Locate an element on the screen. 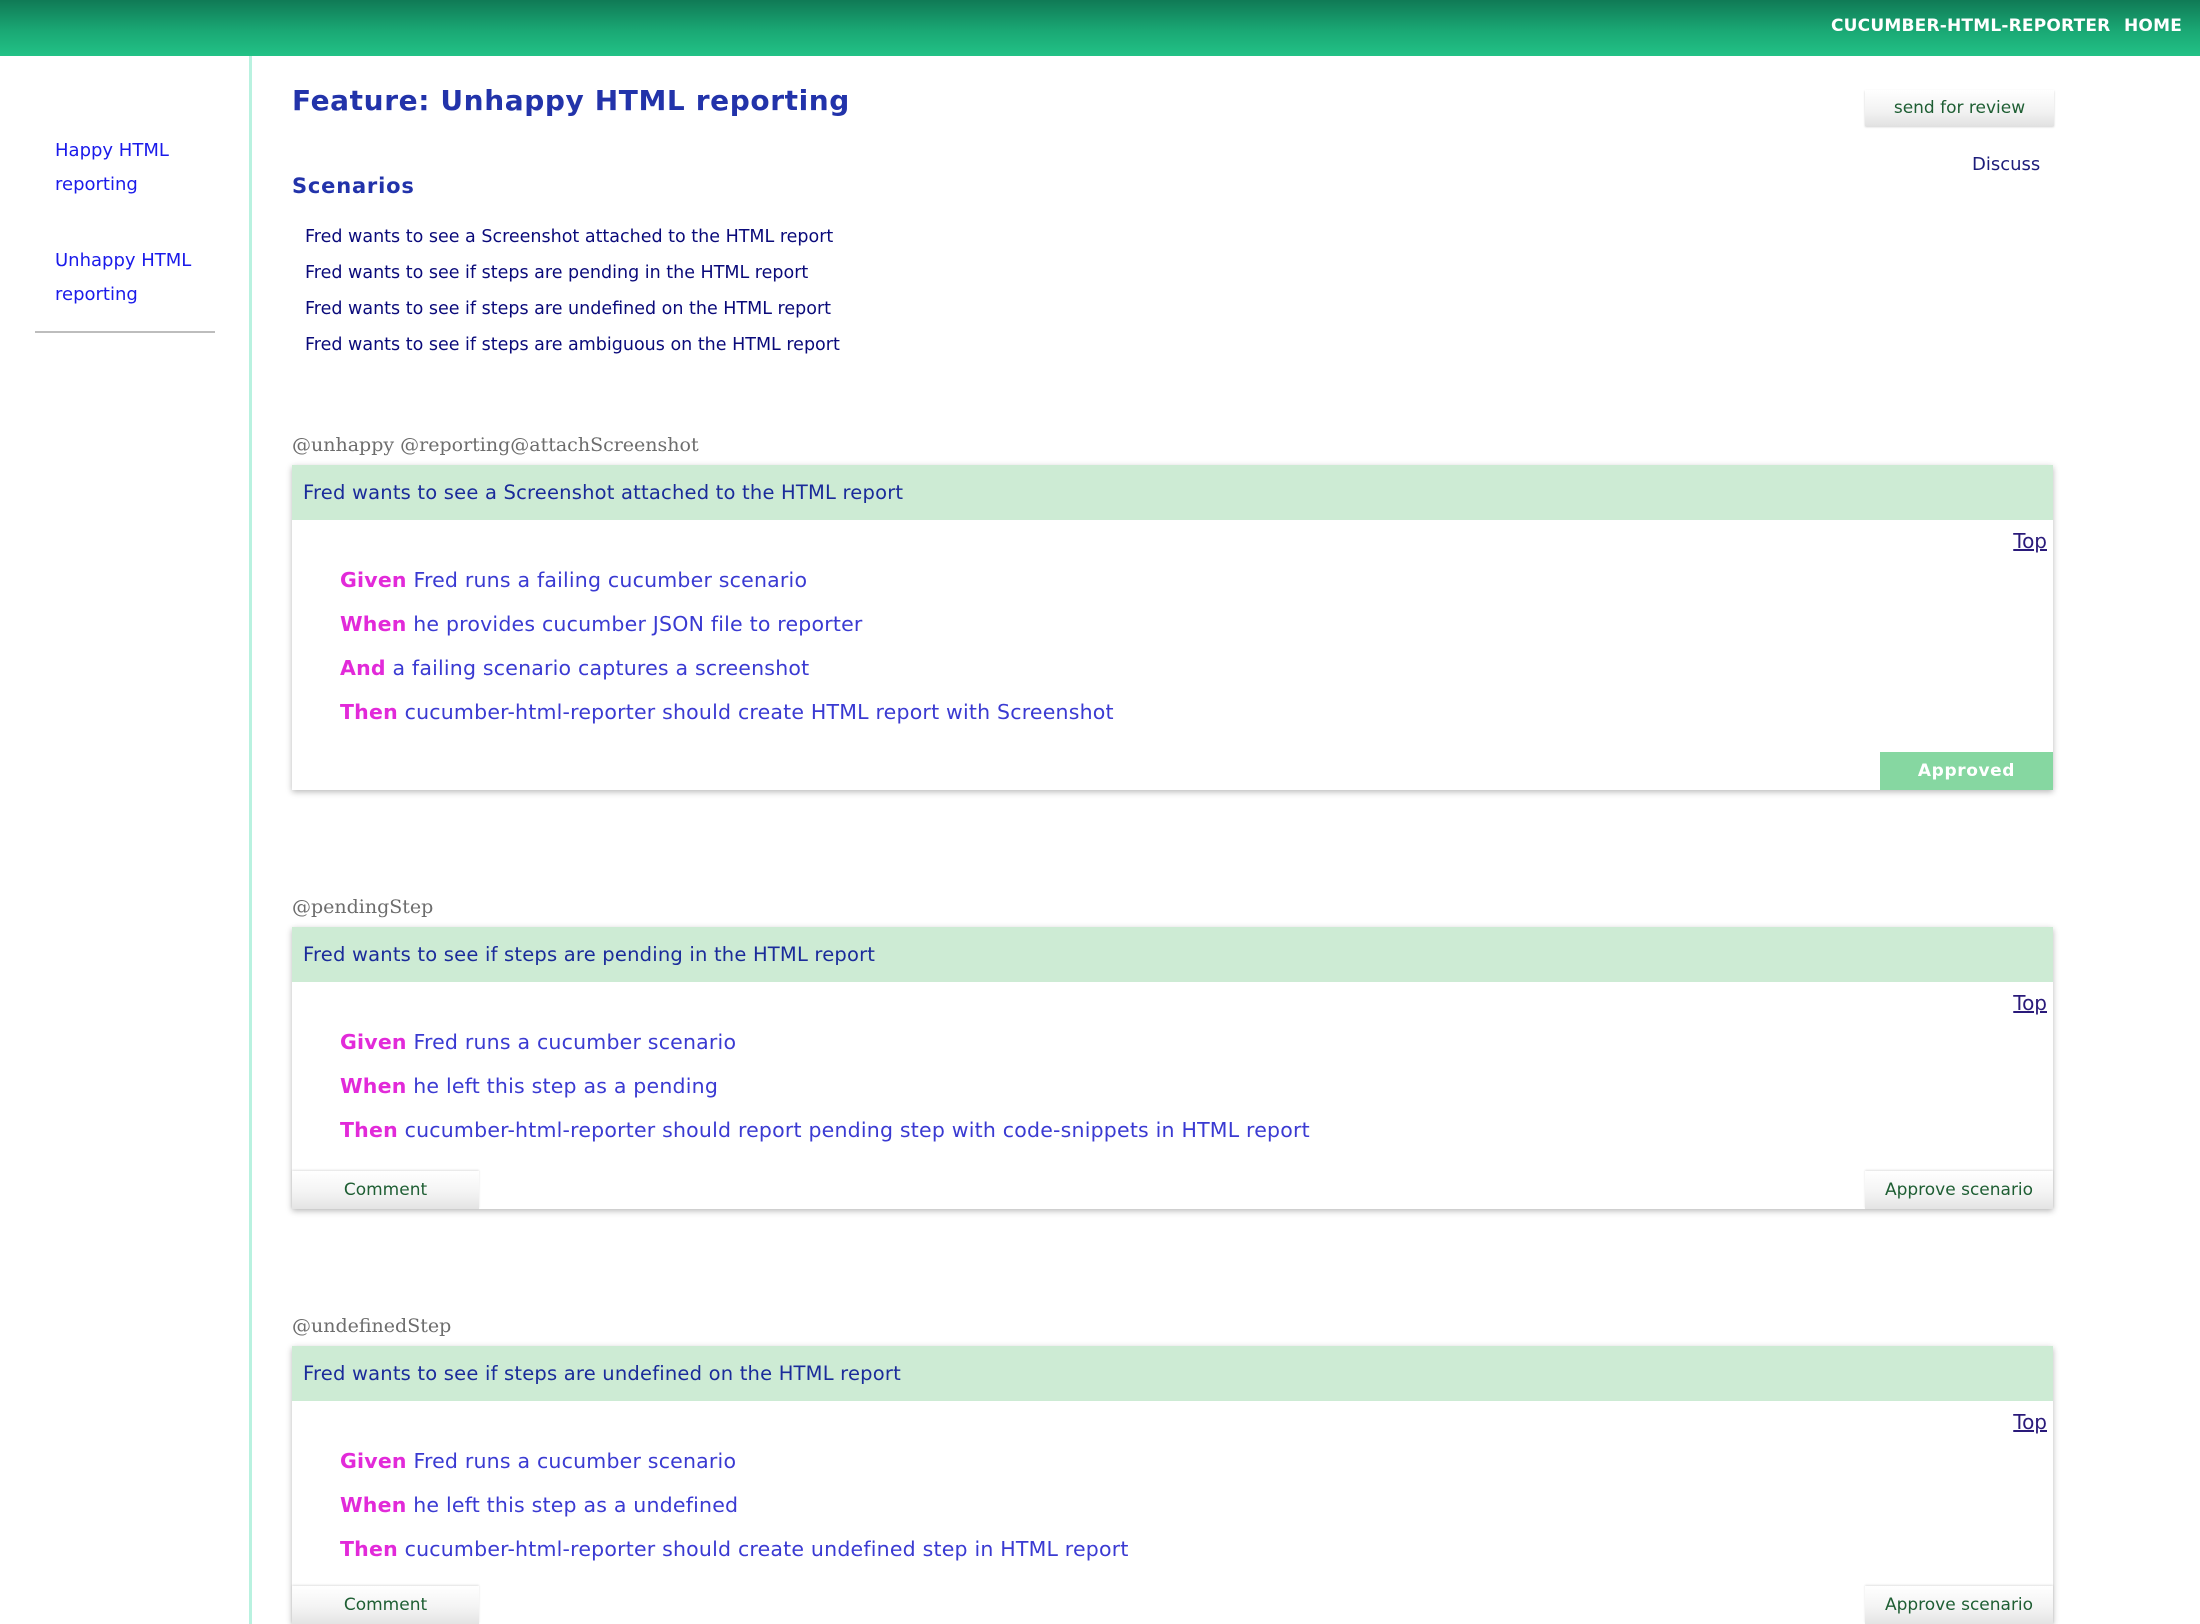 Image resolution: width=2200 pixels, height=1624 pixels. step: When he left this step as a undefined is located at coordinates (734, 1512).